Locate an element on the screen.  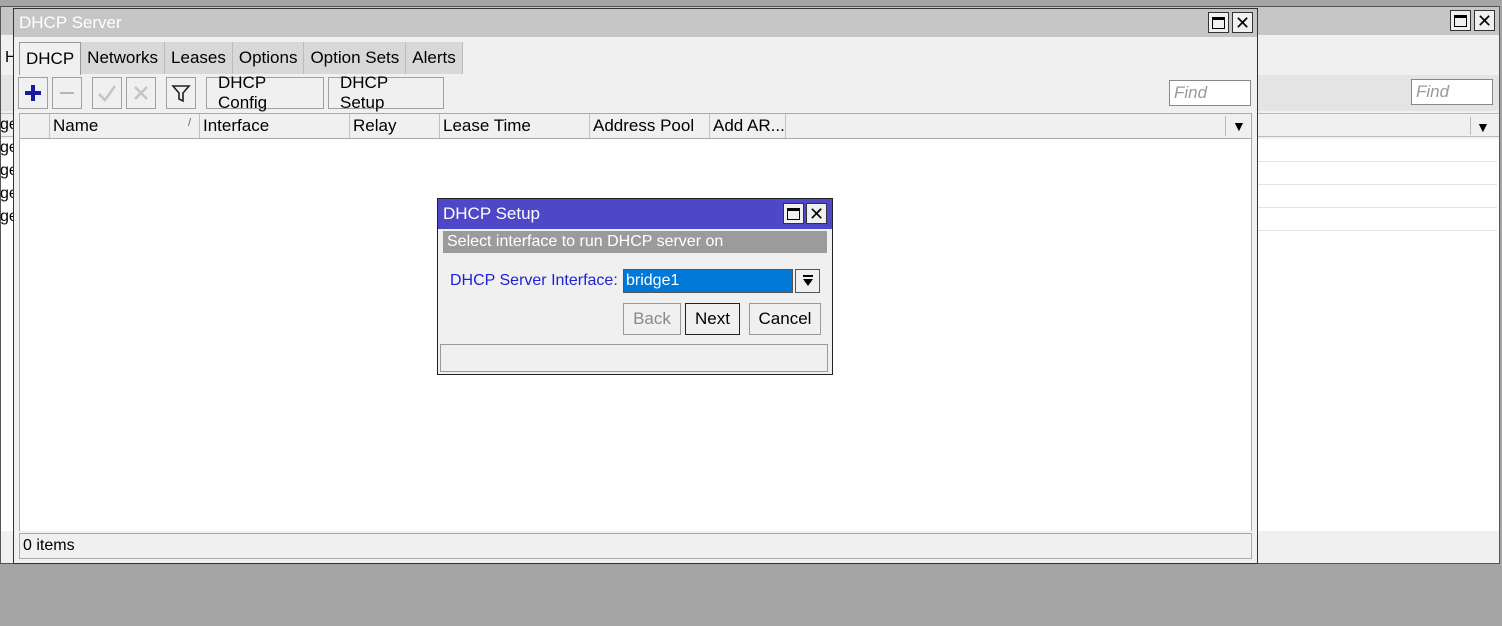
tab-networks: Networks is located at coordinates (123, 58).